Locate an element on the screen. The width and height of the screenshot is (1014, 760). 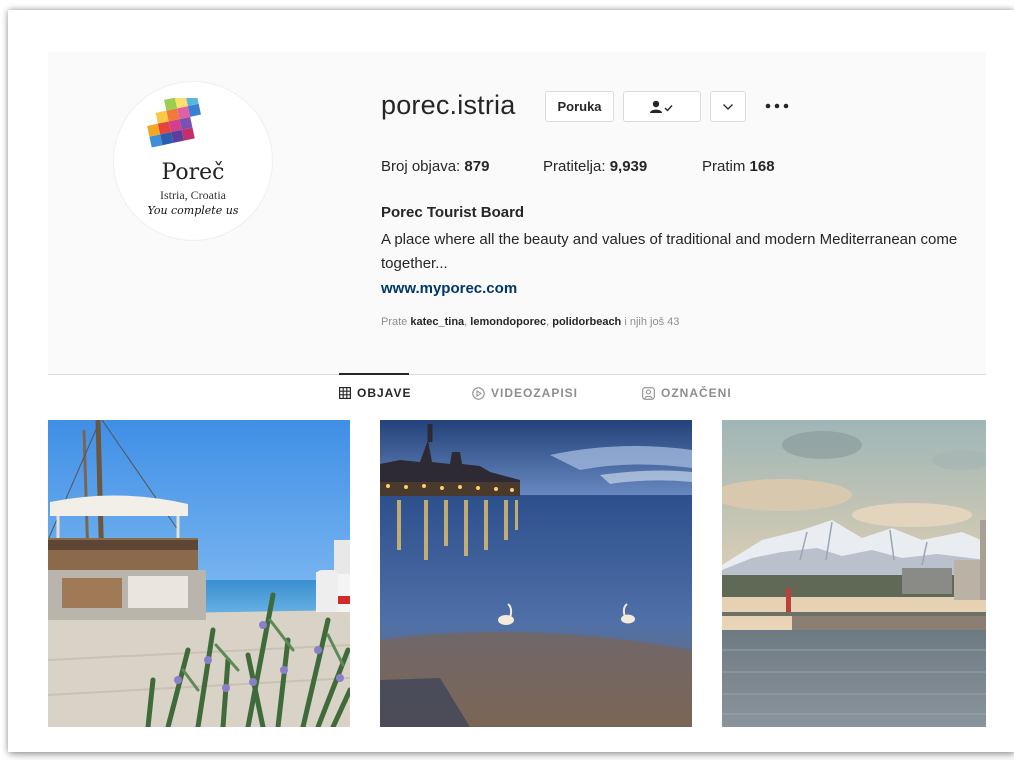
tab-tagged: OZNAČENI is located at coordinates (687, 393).